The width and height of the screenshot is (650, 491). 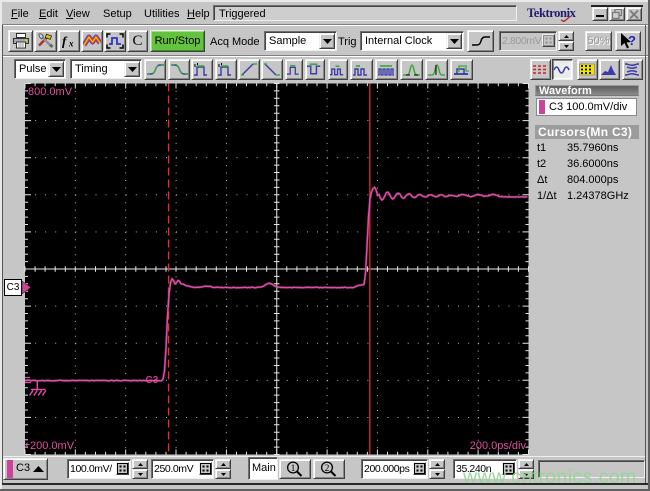 What do you see at coordinates (50, 92) in the screenshot?
I see `svg-text: 800.0mV` at bounding box center [50, 92].